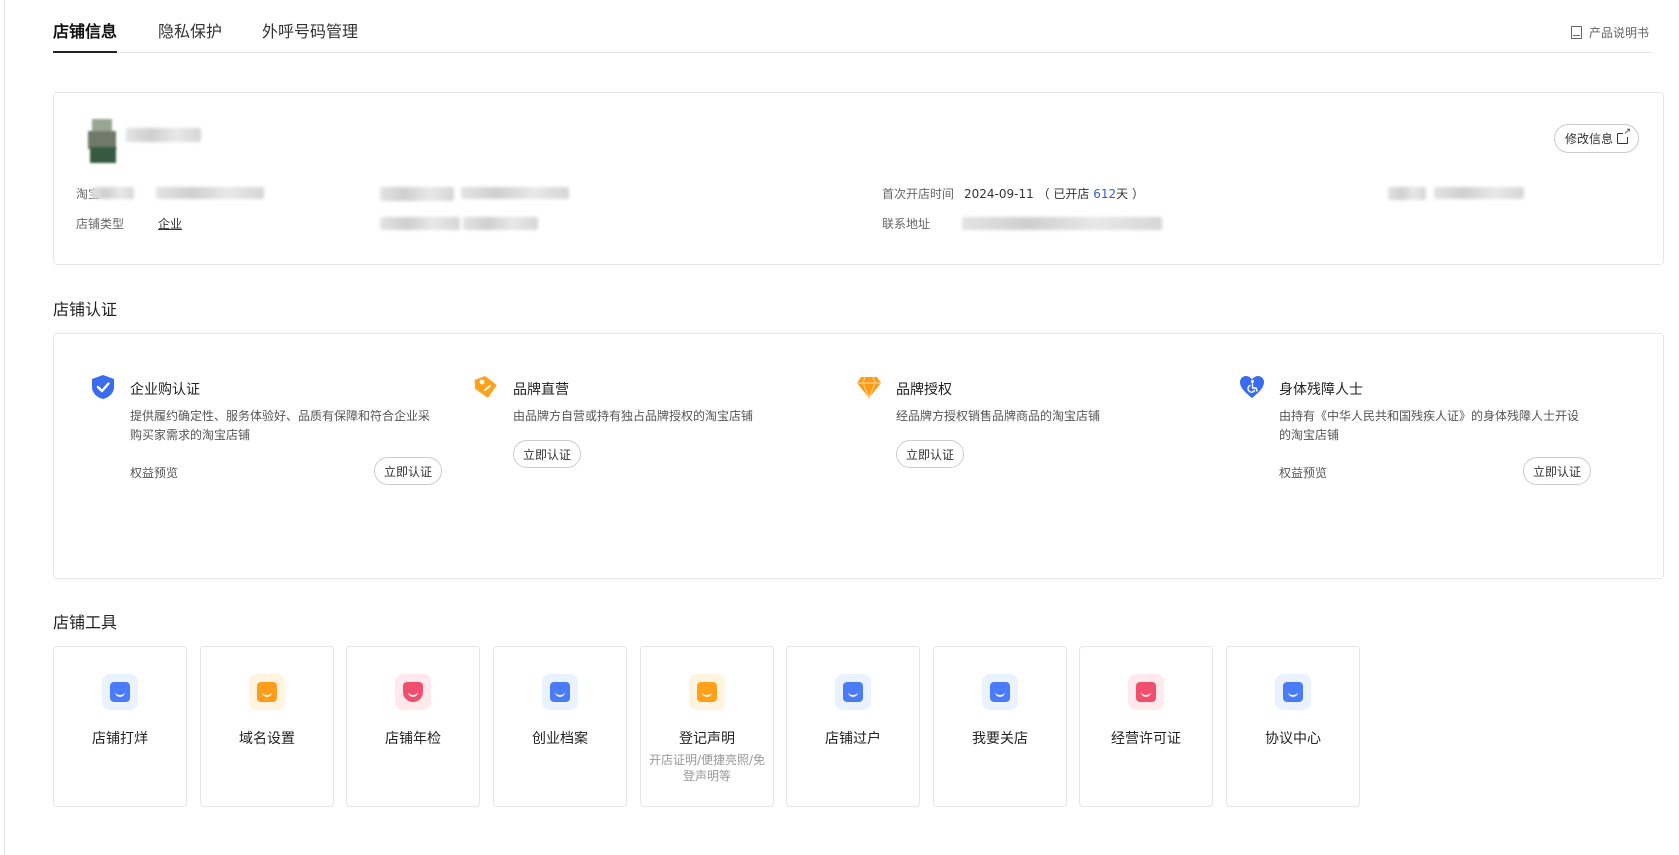 This screenshot has height=855, width=1679. Describe the element at coordinates (560, 726) in the screenshot. I see `tool-startup-archive: 创业档案` at that location.